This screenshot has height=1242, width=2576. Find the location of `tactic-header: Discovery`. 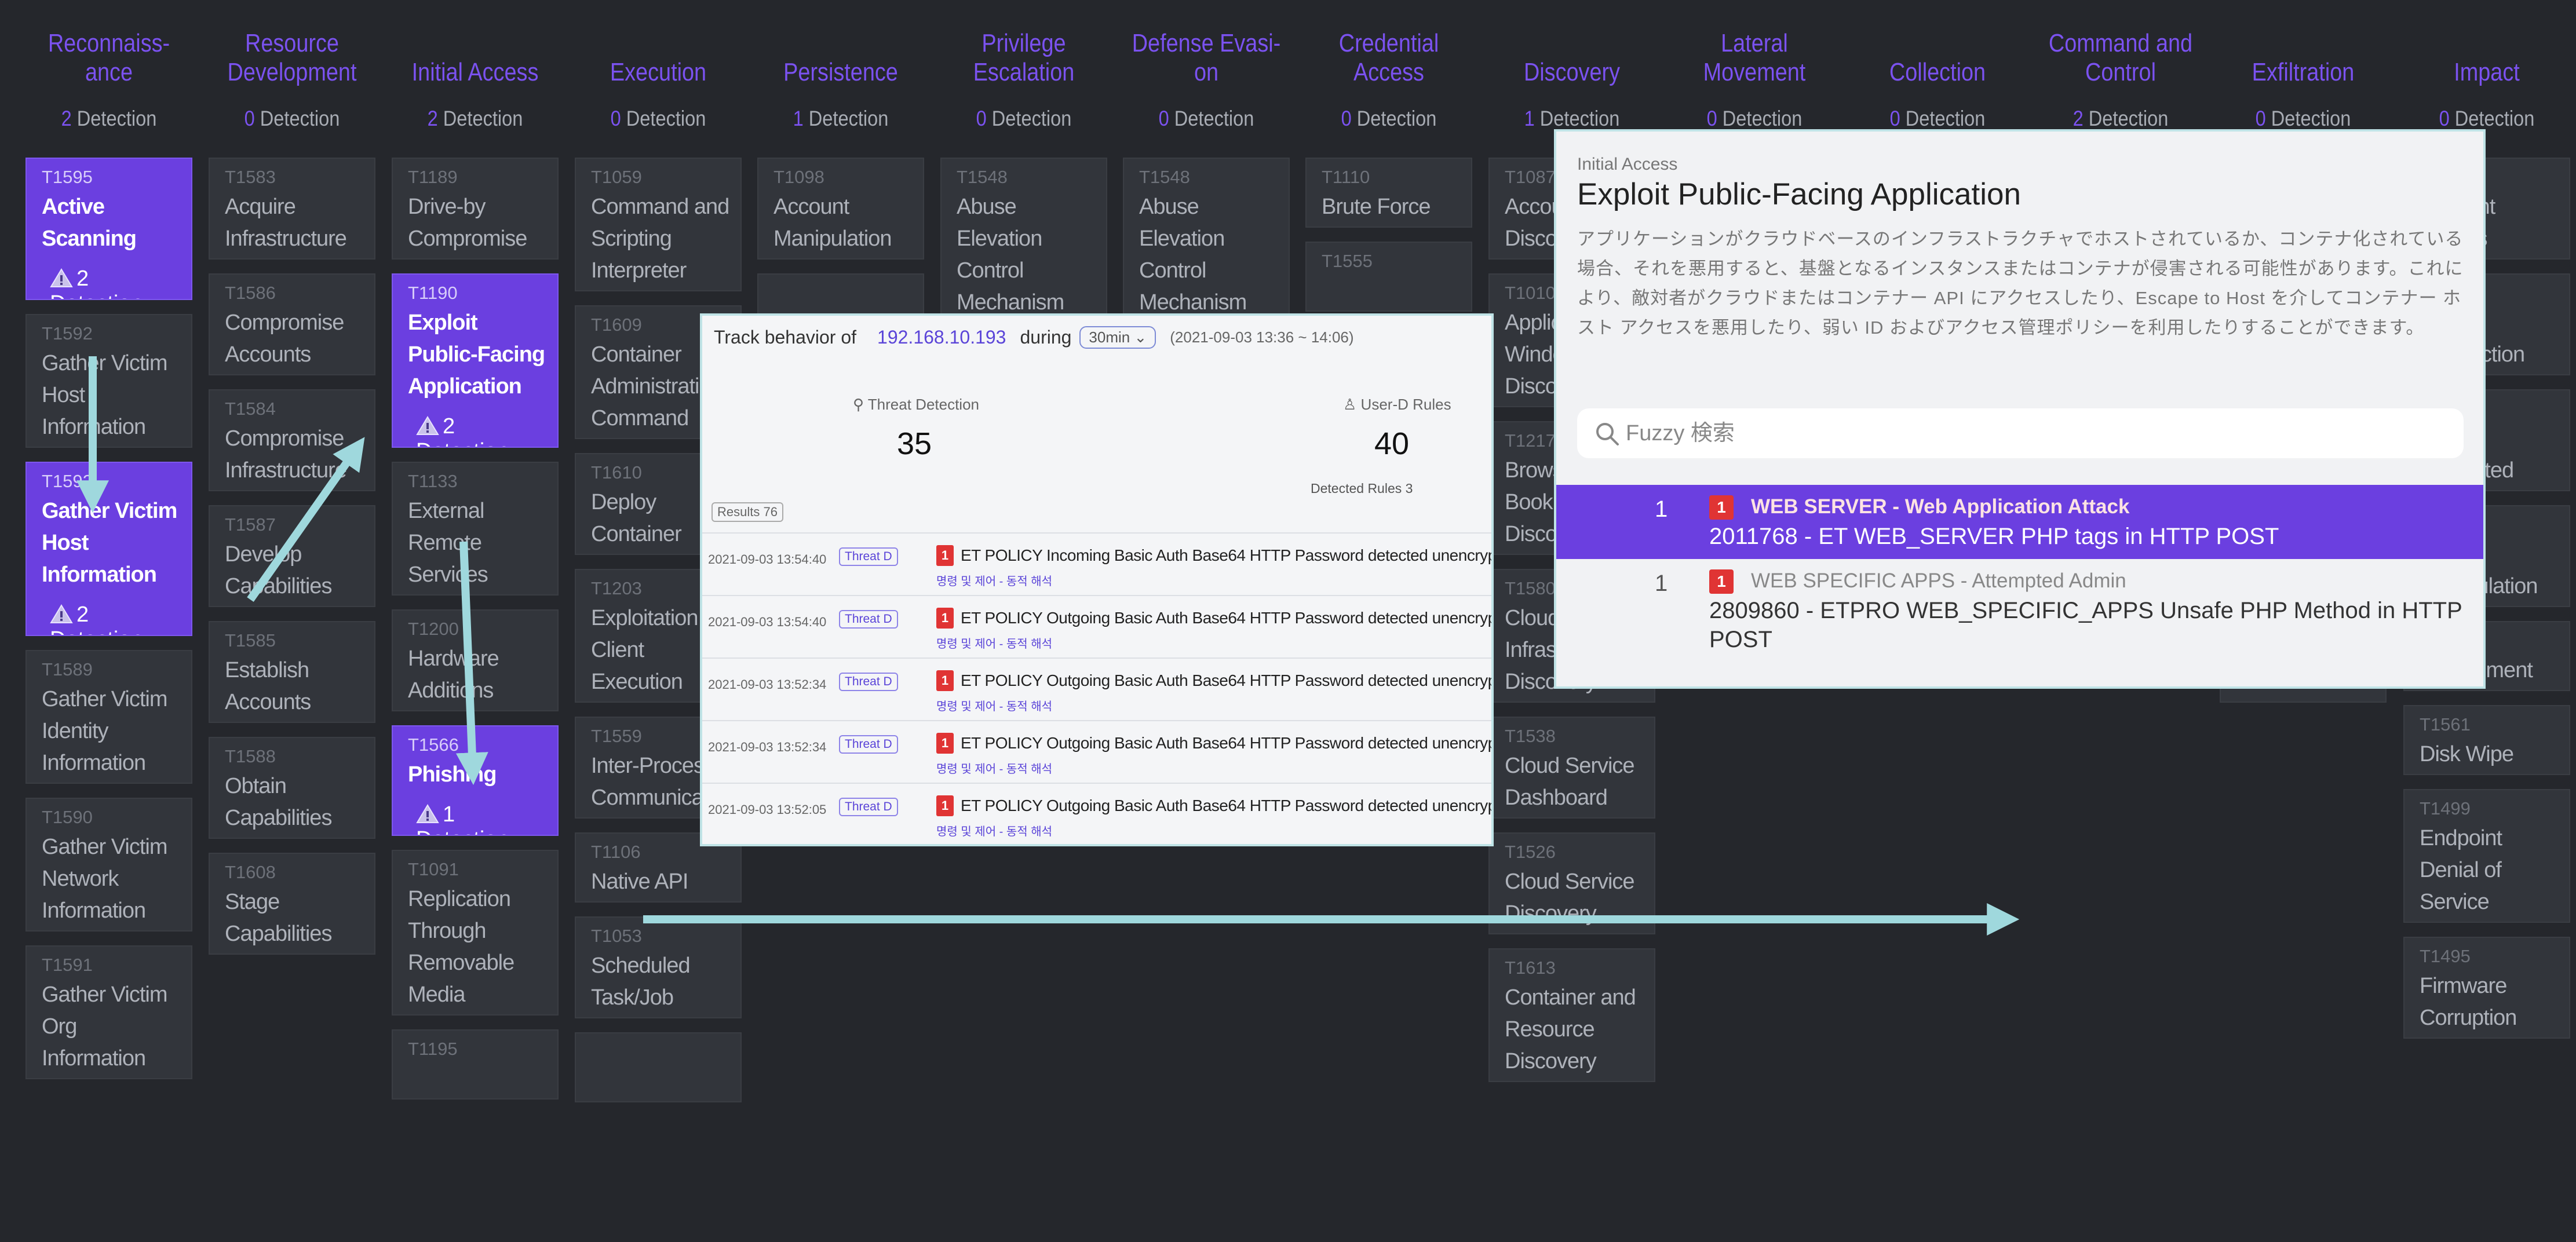

tactic-header: Discovery is located at coordinates (1572, 55).